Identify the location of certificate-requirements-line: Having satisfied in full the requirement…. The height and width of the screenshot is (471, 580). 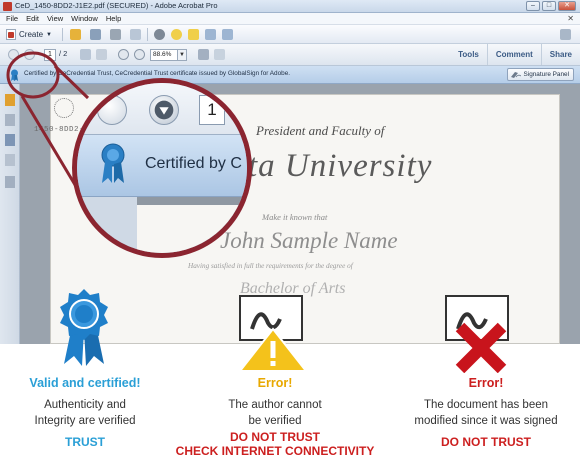
(270, 266).